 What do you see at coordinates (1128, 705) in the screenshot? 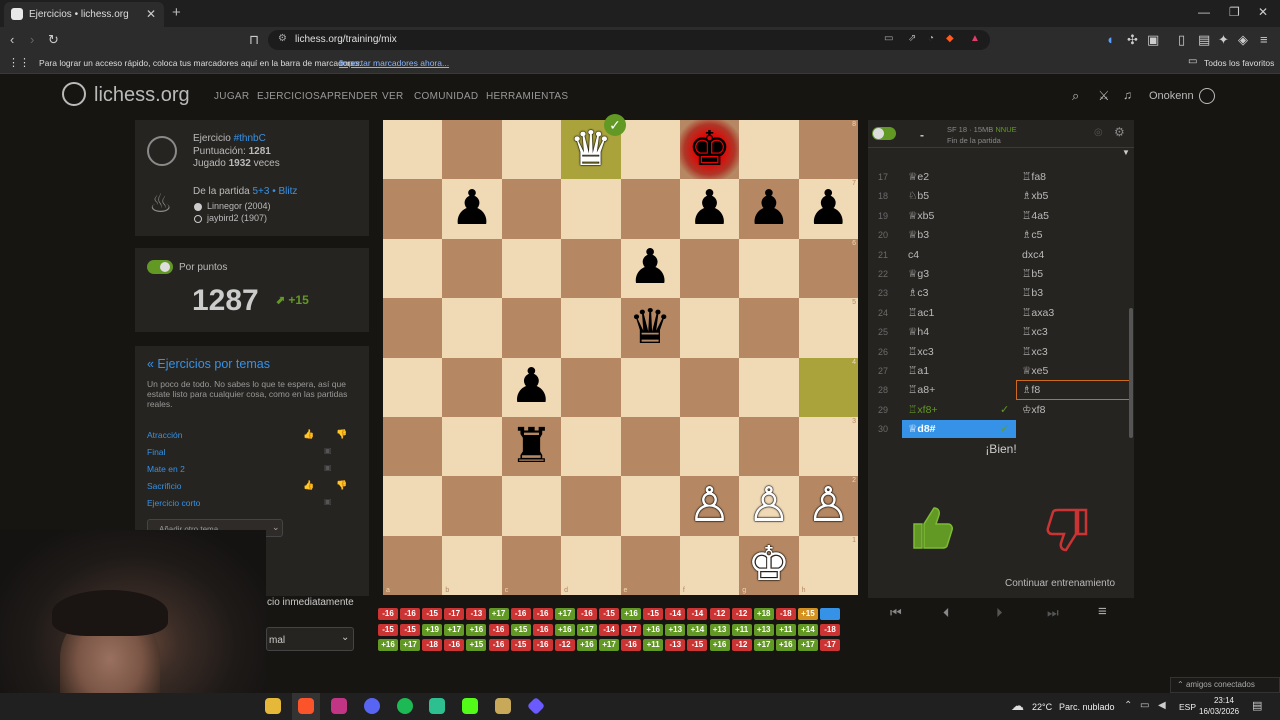
I see `tray-chevron-icon: ⌃` at bounding box center [1128, 705].